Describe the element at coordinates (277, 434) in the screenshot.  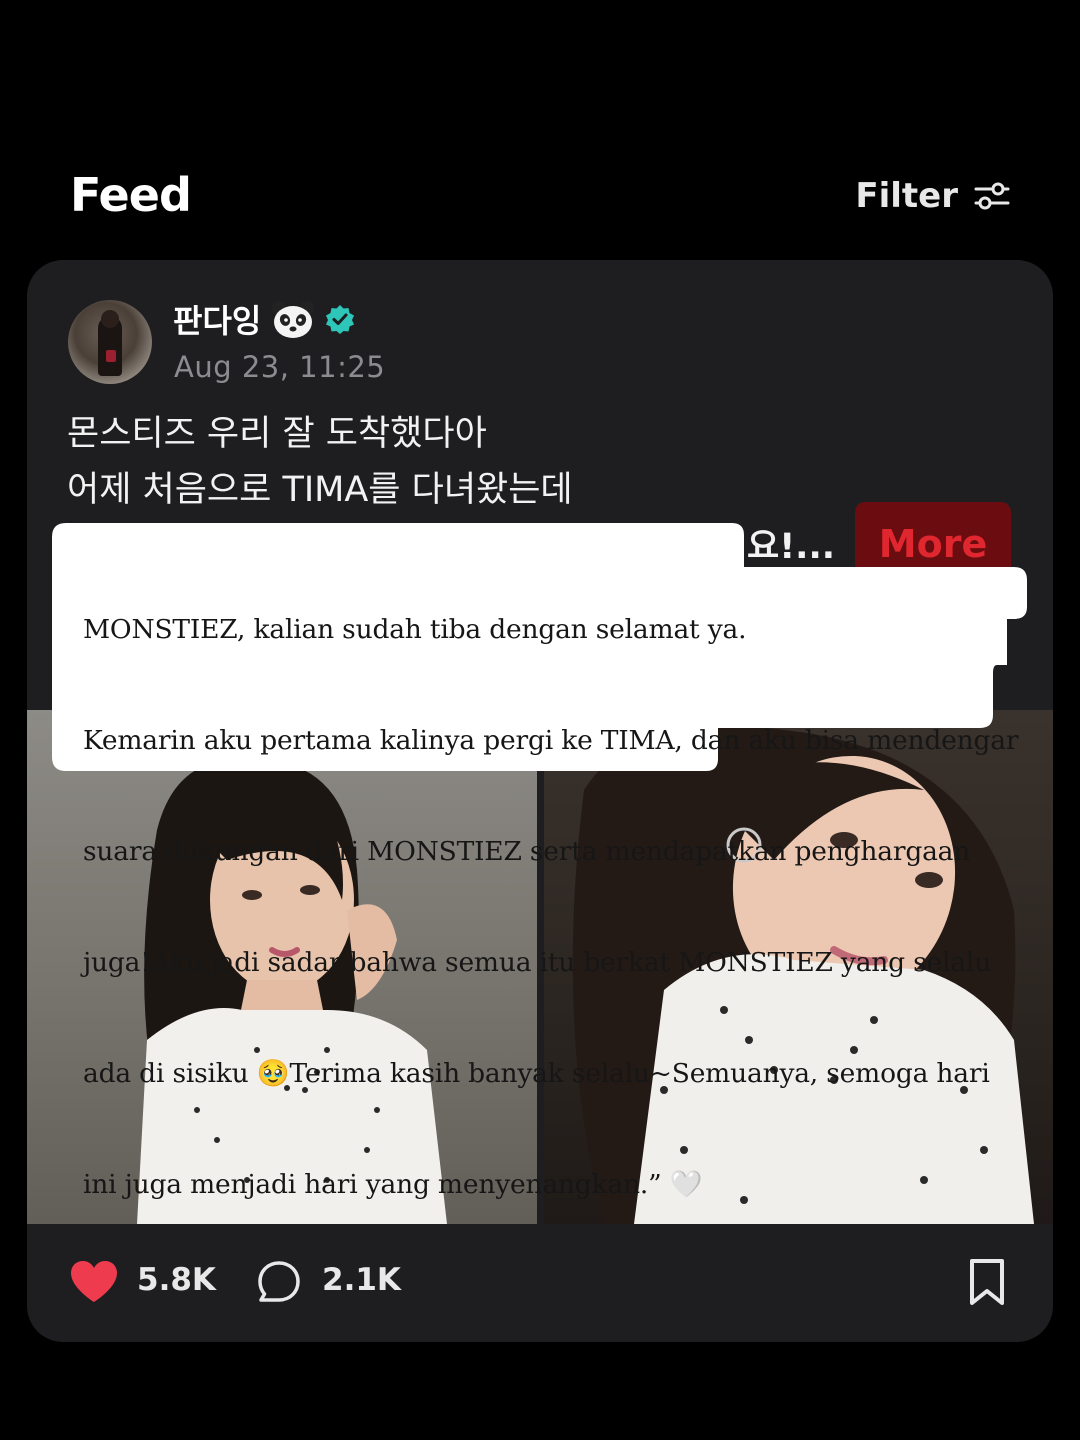
I see `post-text-line: 몬스티즈 우리 잘 도착했다아` at that location.